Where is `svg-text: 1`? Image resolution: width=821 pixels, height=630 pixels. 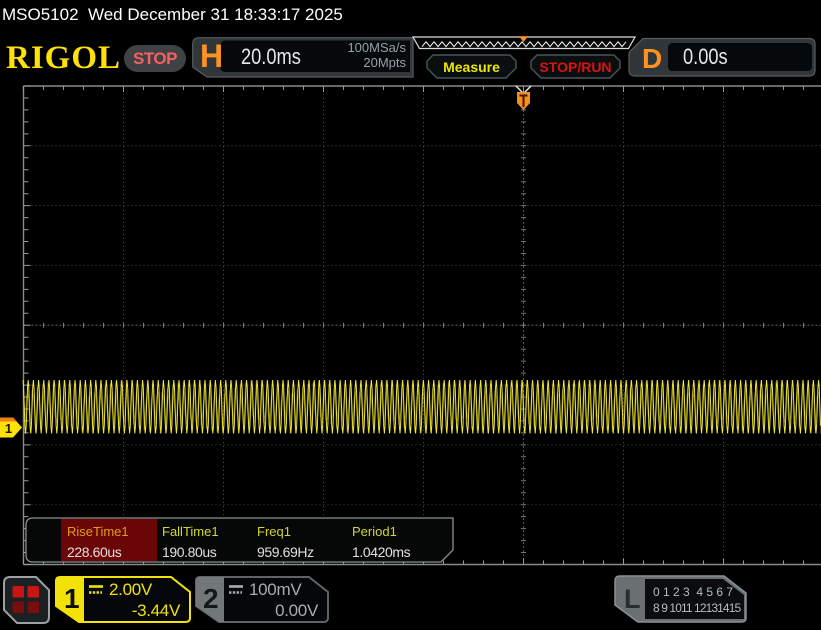
svg-text: 1 is located at coordinates (8, 428).